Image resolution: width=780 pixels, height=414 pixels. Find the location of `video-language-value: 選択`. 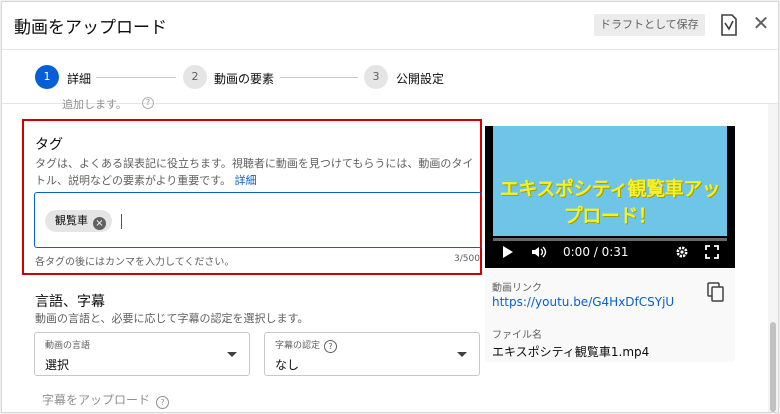

video-language-value: 選択 is located at coordinates (57, 365).